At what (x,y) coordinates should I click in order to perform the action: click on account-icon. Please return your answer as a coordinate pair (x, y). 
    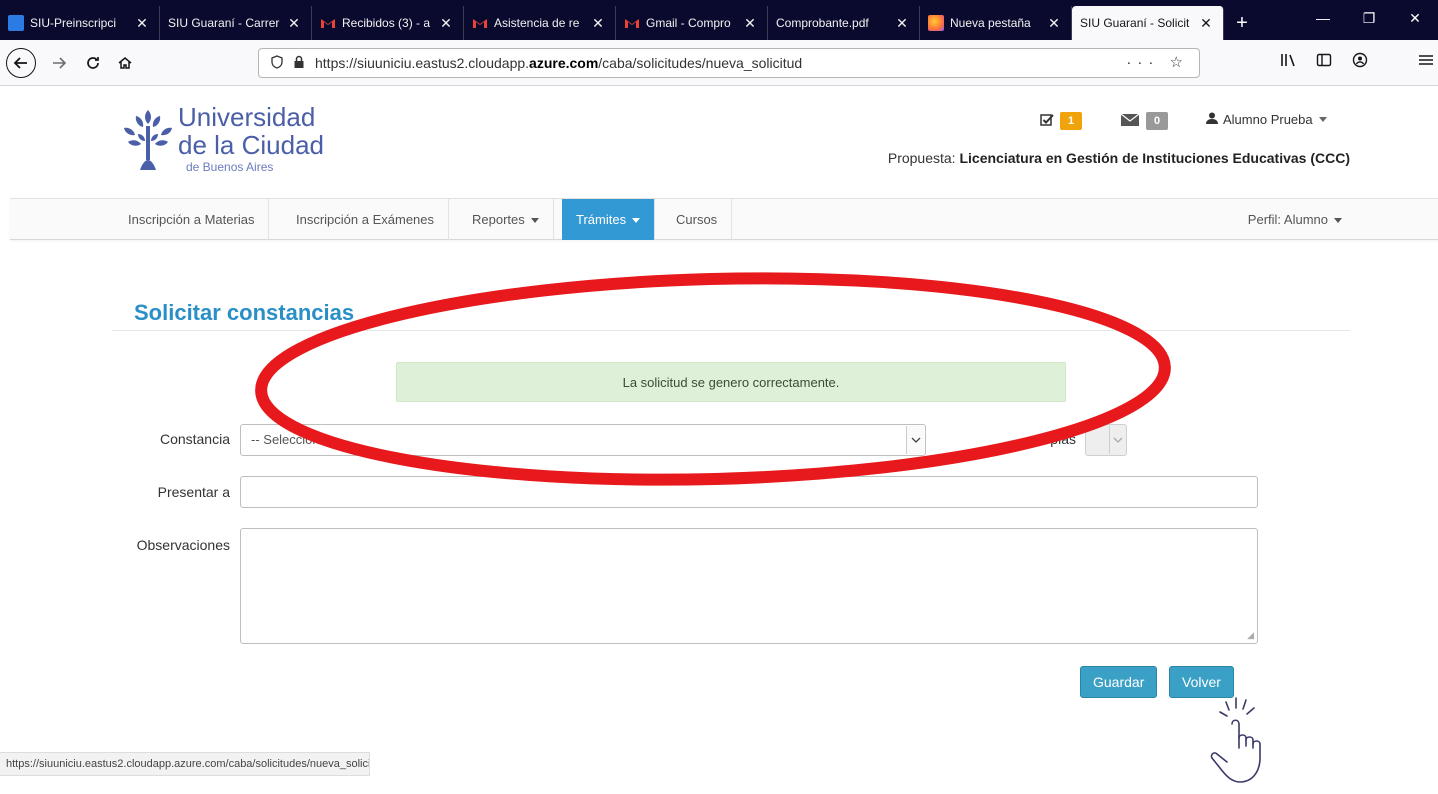
    Looking at the image, I should click on (1360, 62).